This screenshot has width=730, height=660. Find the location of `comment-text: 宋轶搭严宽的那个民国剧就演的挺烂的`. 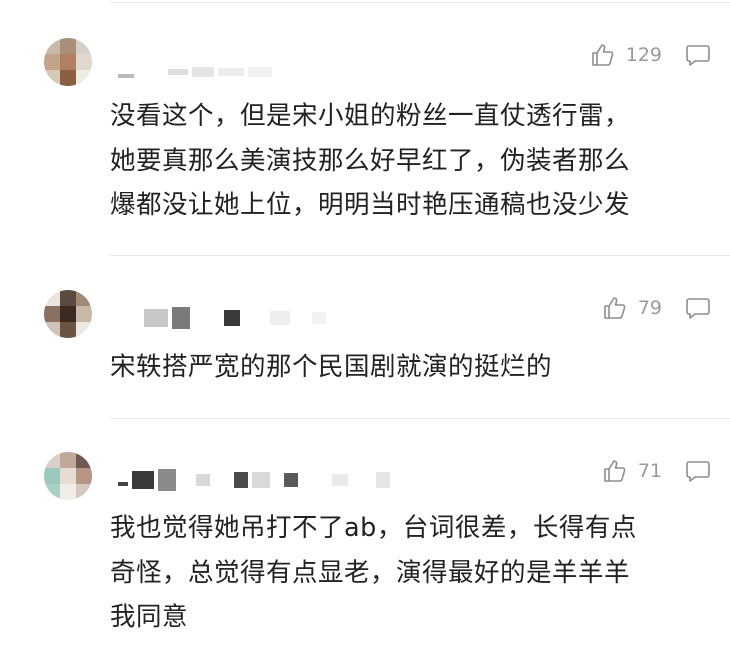

comment-text: 宋轶搭严宽的那个民国剧就演的挺烂的 is located at coordinates (331, 367).